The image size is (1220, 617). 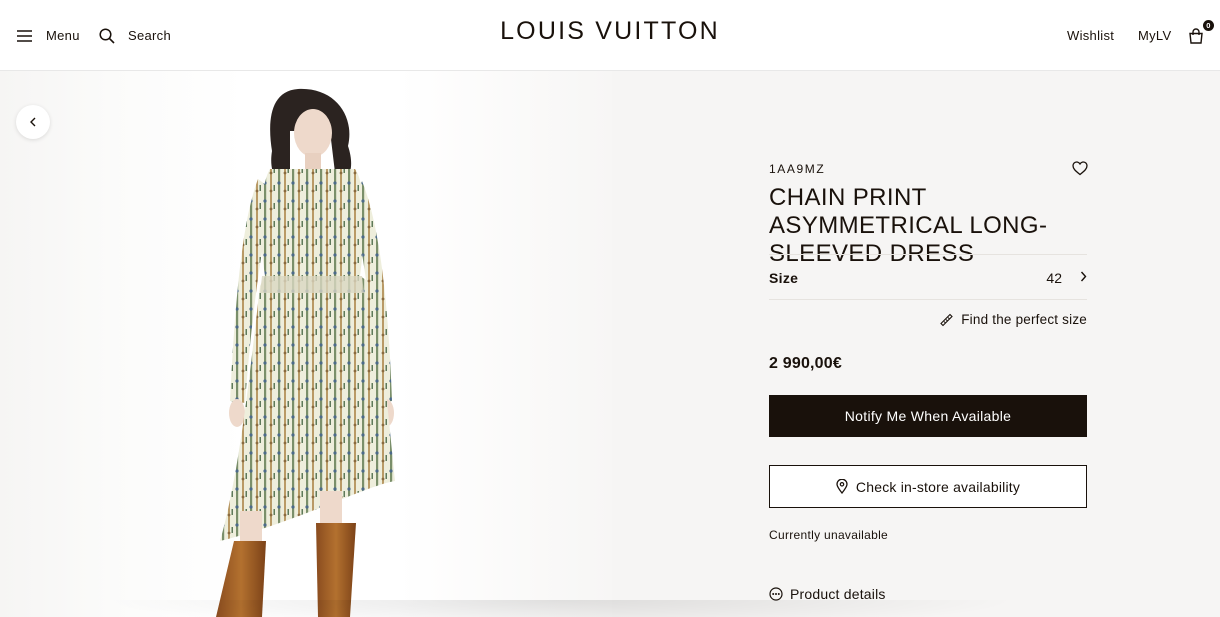 What do you see at coordinates (938, 486) in the screenshot?
I see `store-button-label: Check in-store availability` at bounding box center [938, 486].